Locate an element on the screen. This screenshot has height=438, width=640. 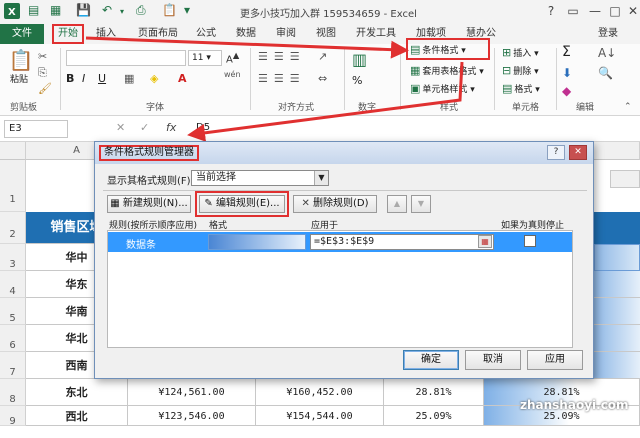
rule-name: 数据条 is located at coordinates (141, 245).